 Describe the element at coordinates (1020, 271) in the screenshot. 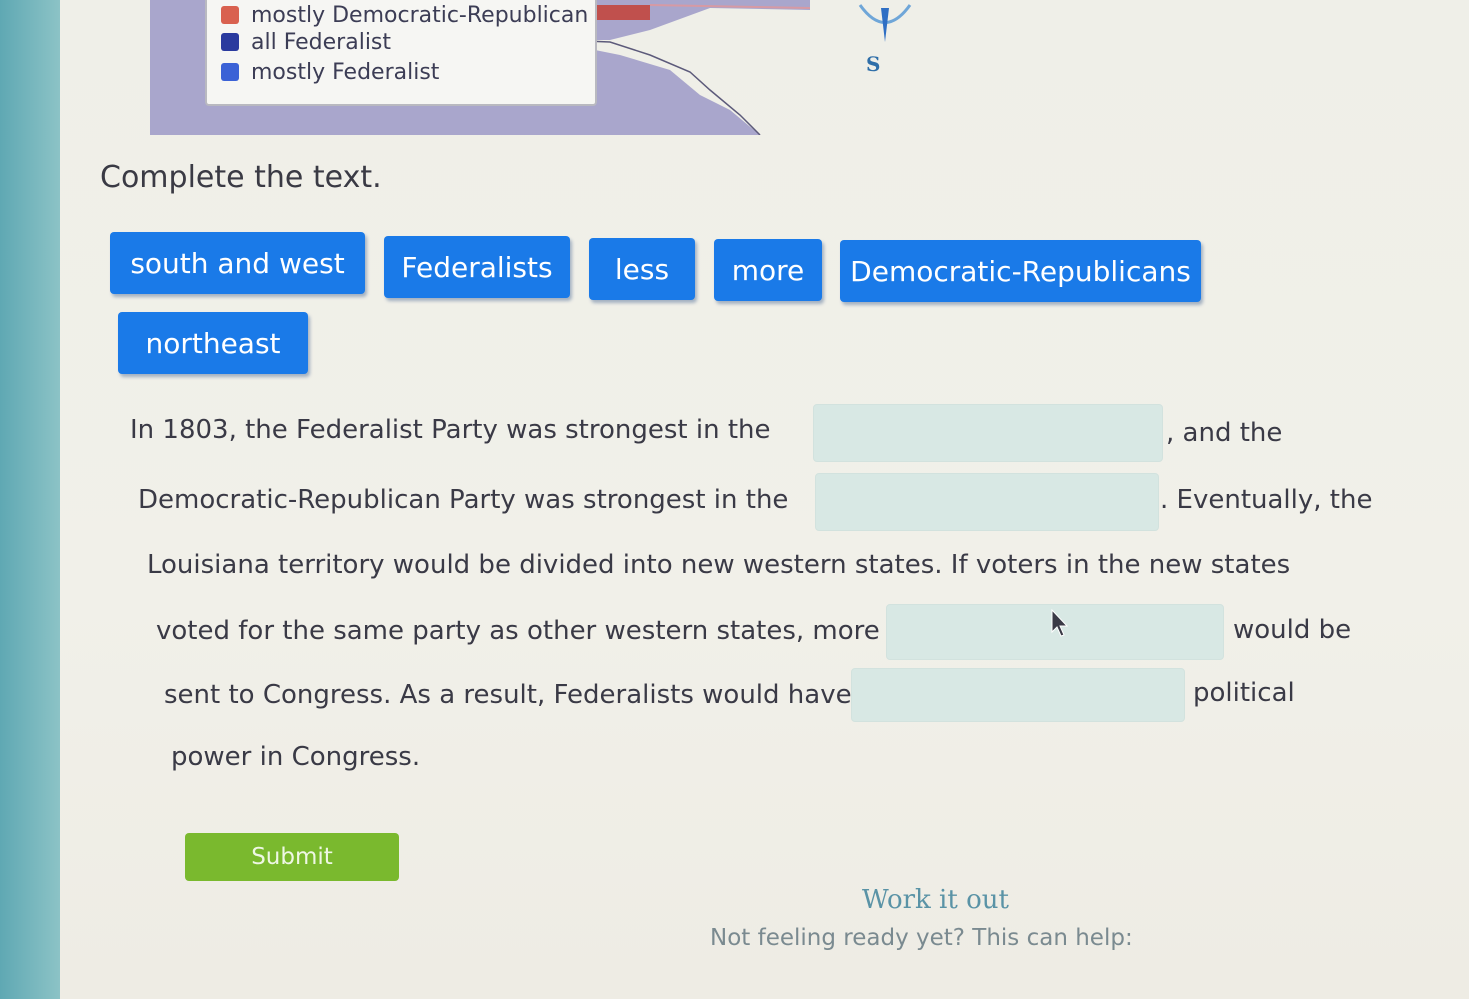

I see `word-tile-democratic-republicans: Democratic-Republicans` at that location.